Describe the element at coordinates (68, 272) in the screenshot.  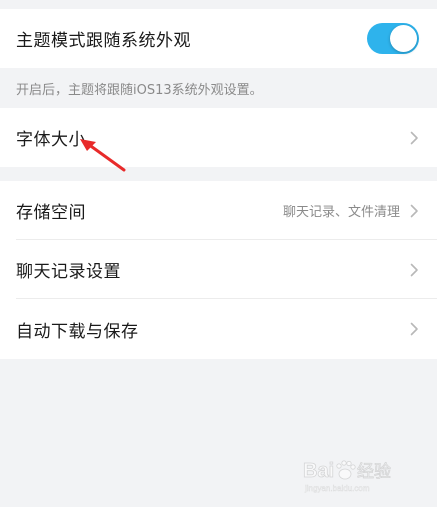
I see `chat-history-label: 聊天记录设置` at that location.